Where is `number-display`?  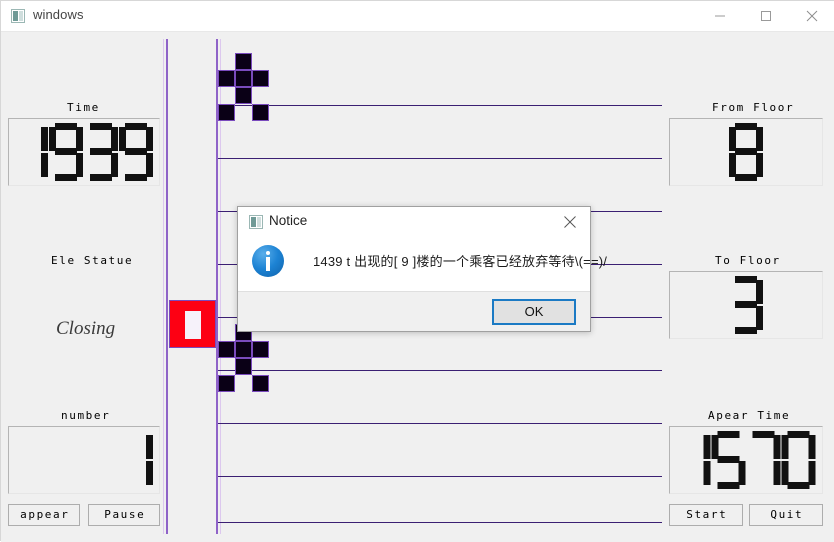 number-display is located at coordinates (84, 460).